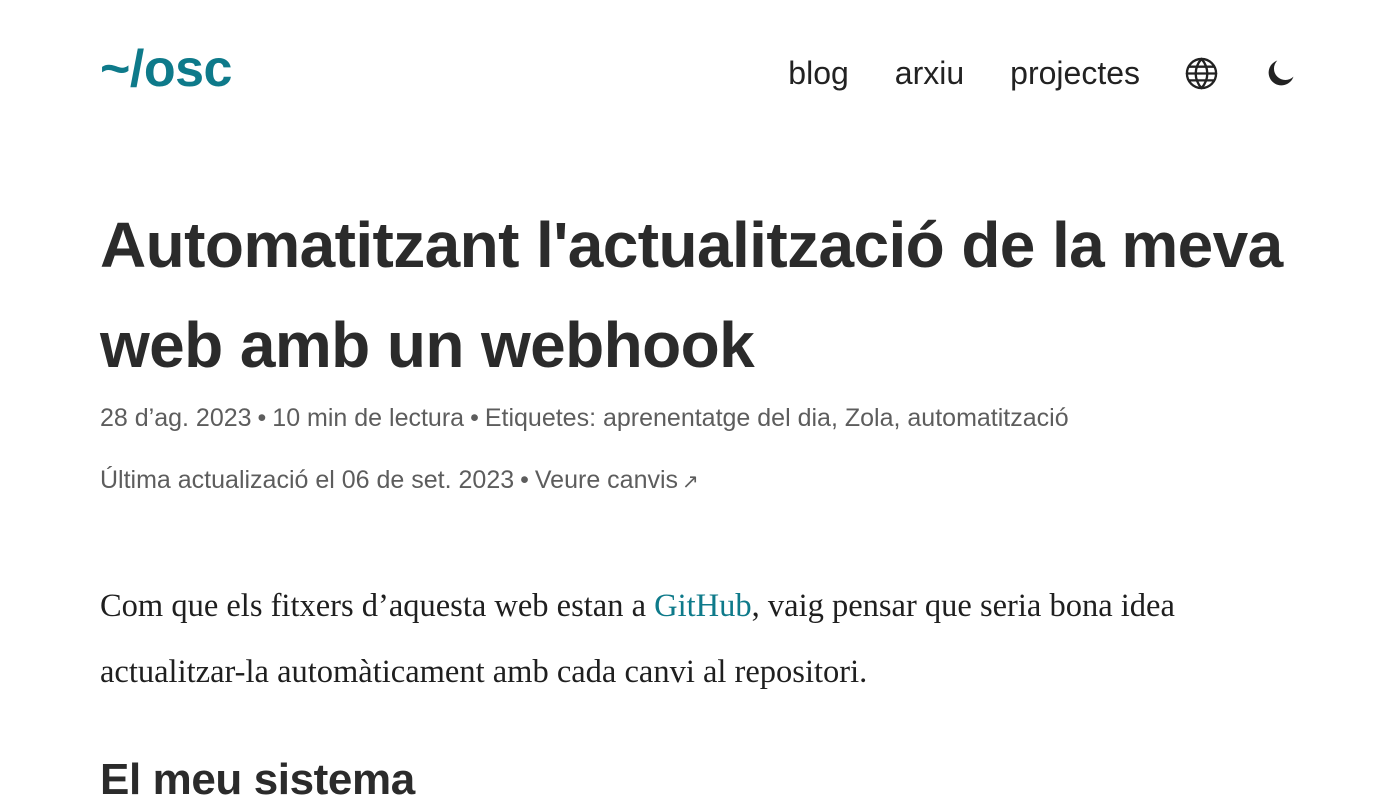  What do you see at coordinates (176, 418) in the screenshot?
I see `post-date: 28 d’ag. 2023` at bounding box center [176, 418].